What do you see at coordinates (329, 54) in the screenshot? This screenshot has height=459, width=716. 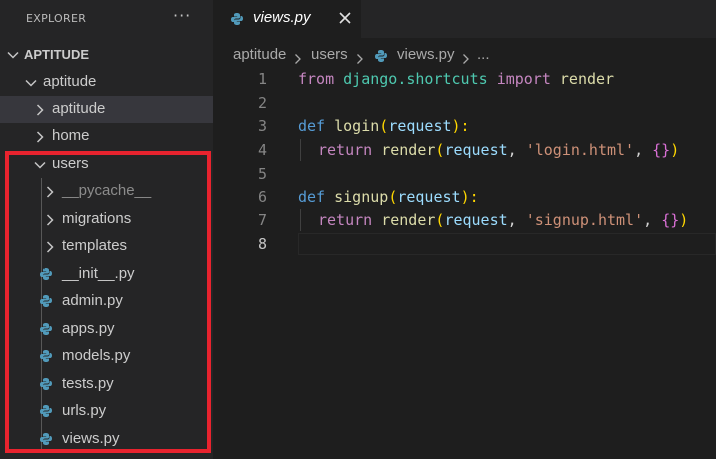 I see `breadcrumb-users: users` at bounding box center [329, 54].